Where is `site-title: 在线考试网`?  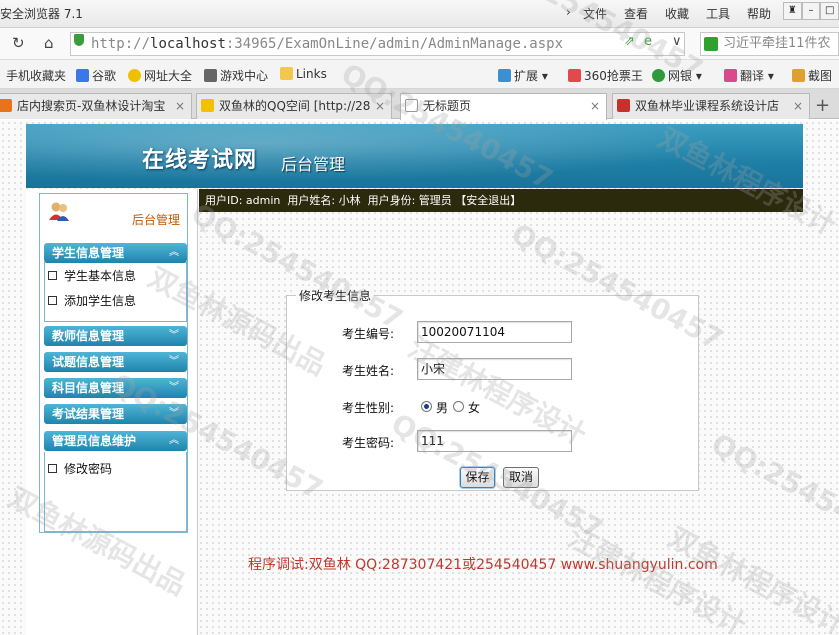
site-title: 在线考试网 is located at coordinates (200, 160).